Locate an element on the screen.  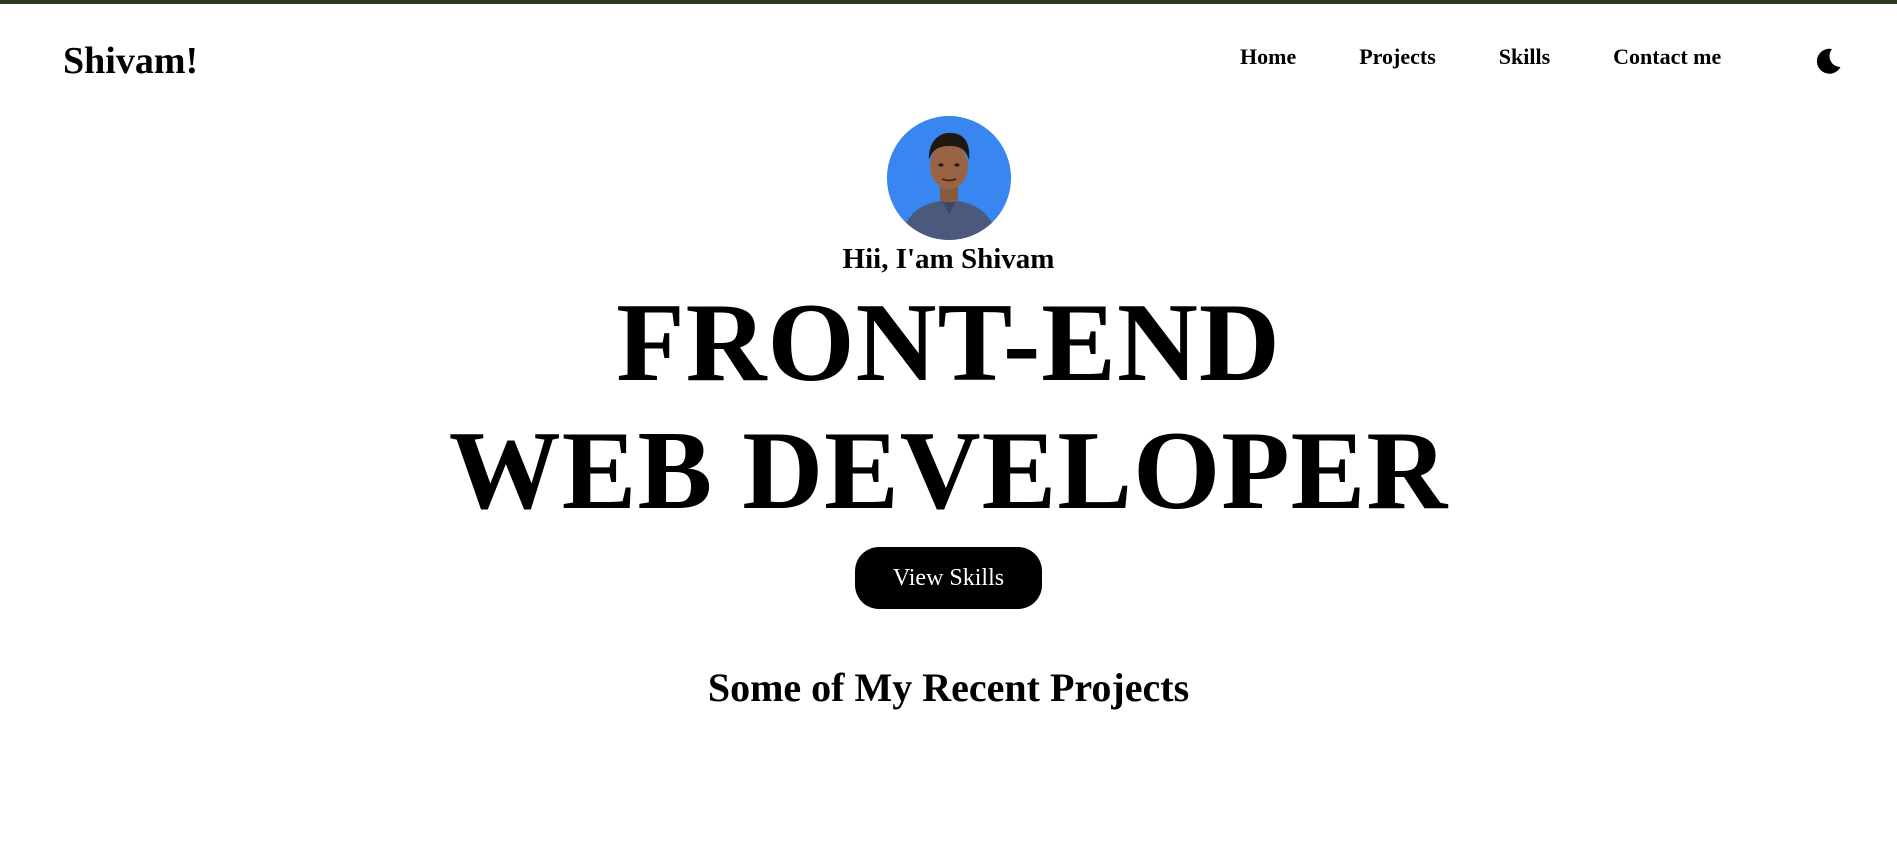
nav-skills-link: Skills is located at coordinates (1524, 57).